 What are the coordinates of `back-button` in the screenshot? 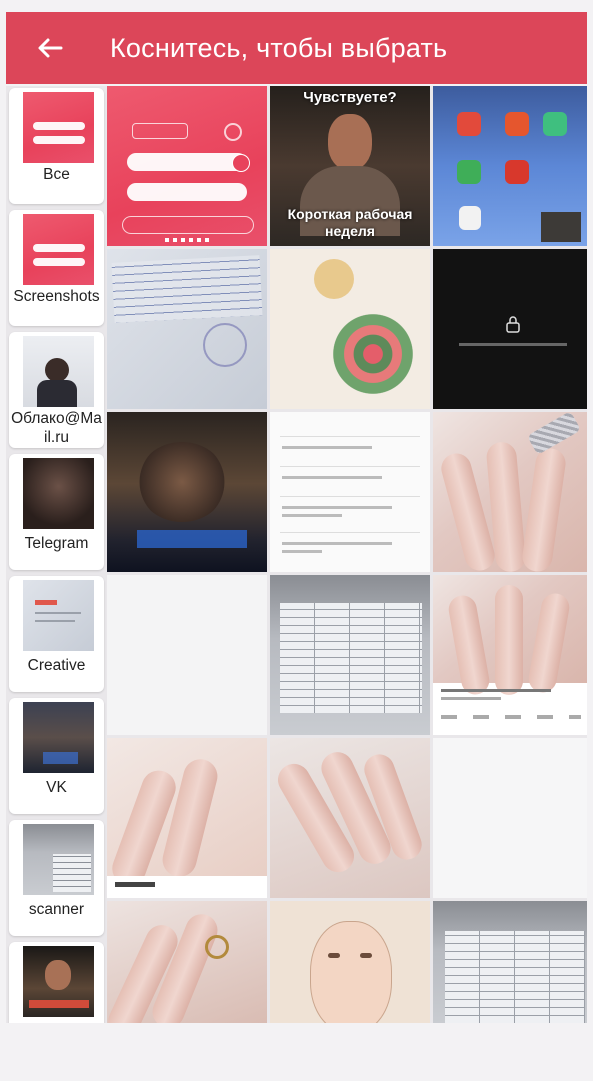 It's located at (50, 48).